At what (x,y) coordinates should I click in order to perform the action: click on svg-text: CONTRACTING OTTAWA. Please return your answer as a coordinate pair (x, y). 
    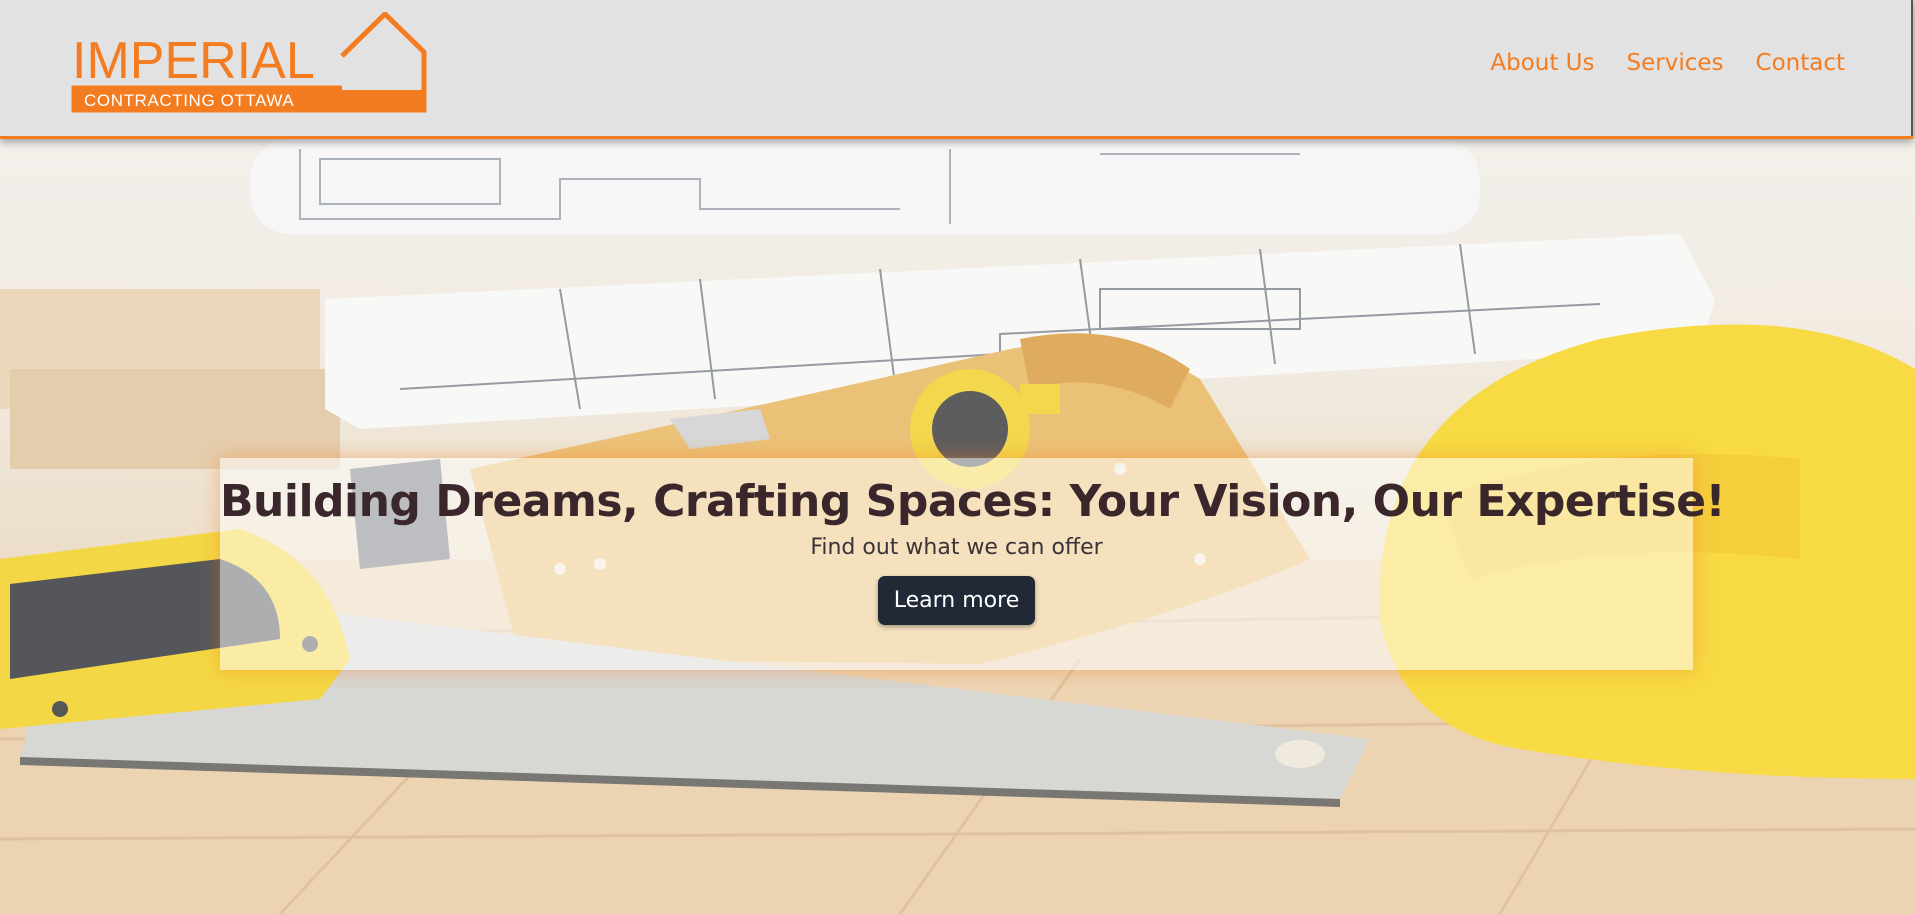
    Looking at the image, I should click on (189, 100).